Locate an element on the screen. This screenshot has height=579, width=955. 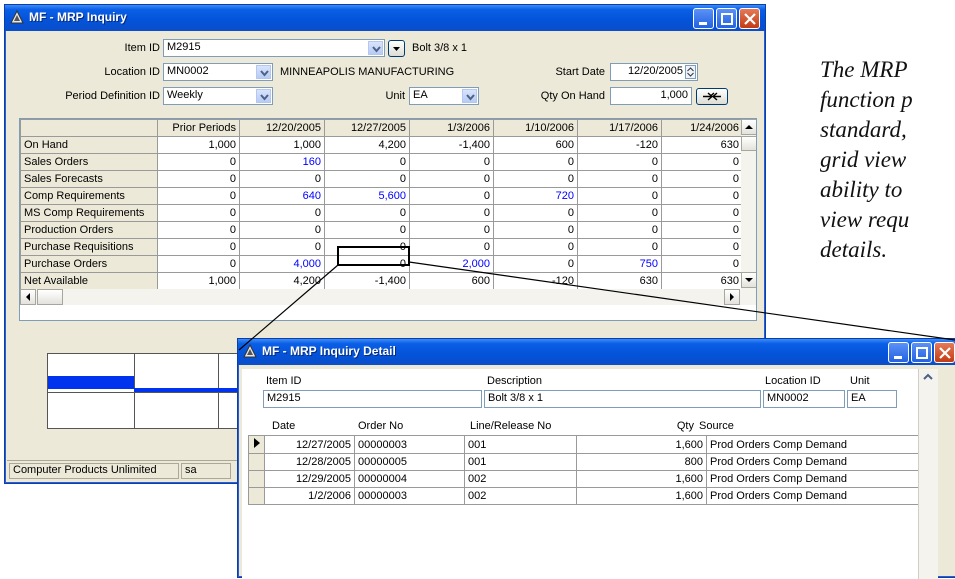
detail-cell-date: 12/27/2005 is located at coordinates (309, 444).